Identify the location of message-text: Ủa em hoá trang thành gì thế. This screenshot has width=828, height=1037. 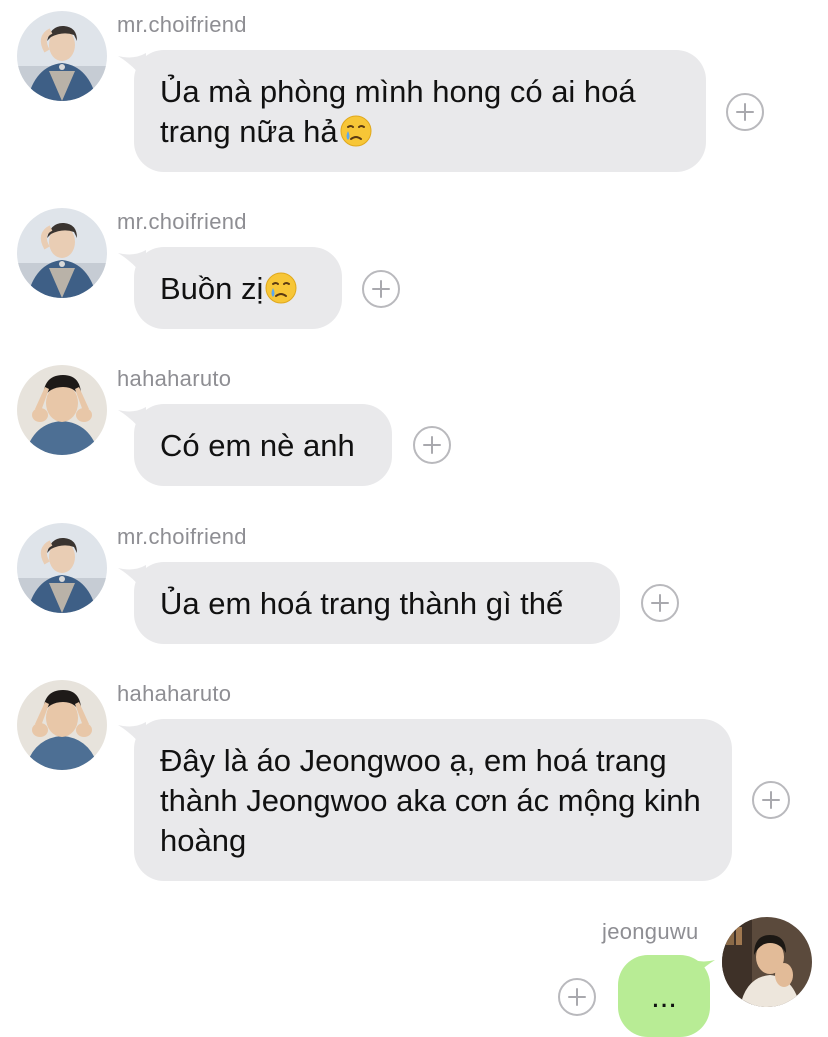
(362, 603).